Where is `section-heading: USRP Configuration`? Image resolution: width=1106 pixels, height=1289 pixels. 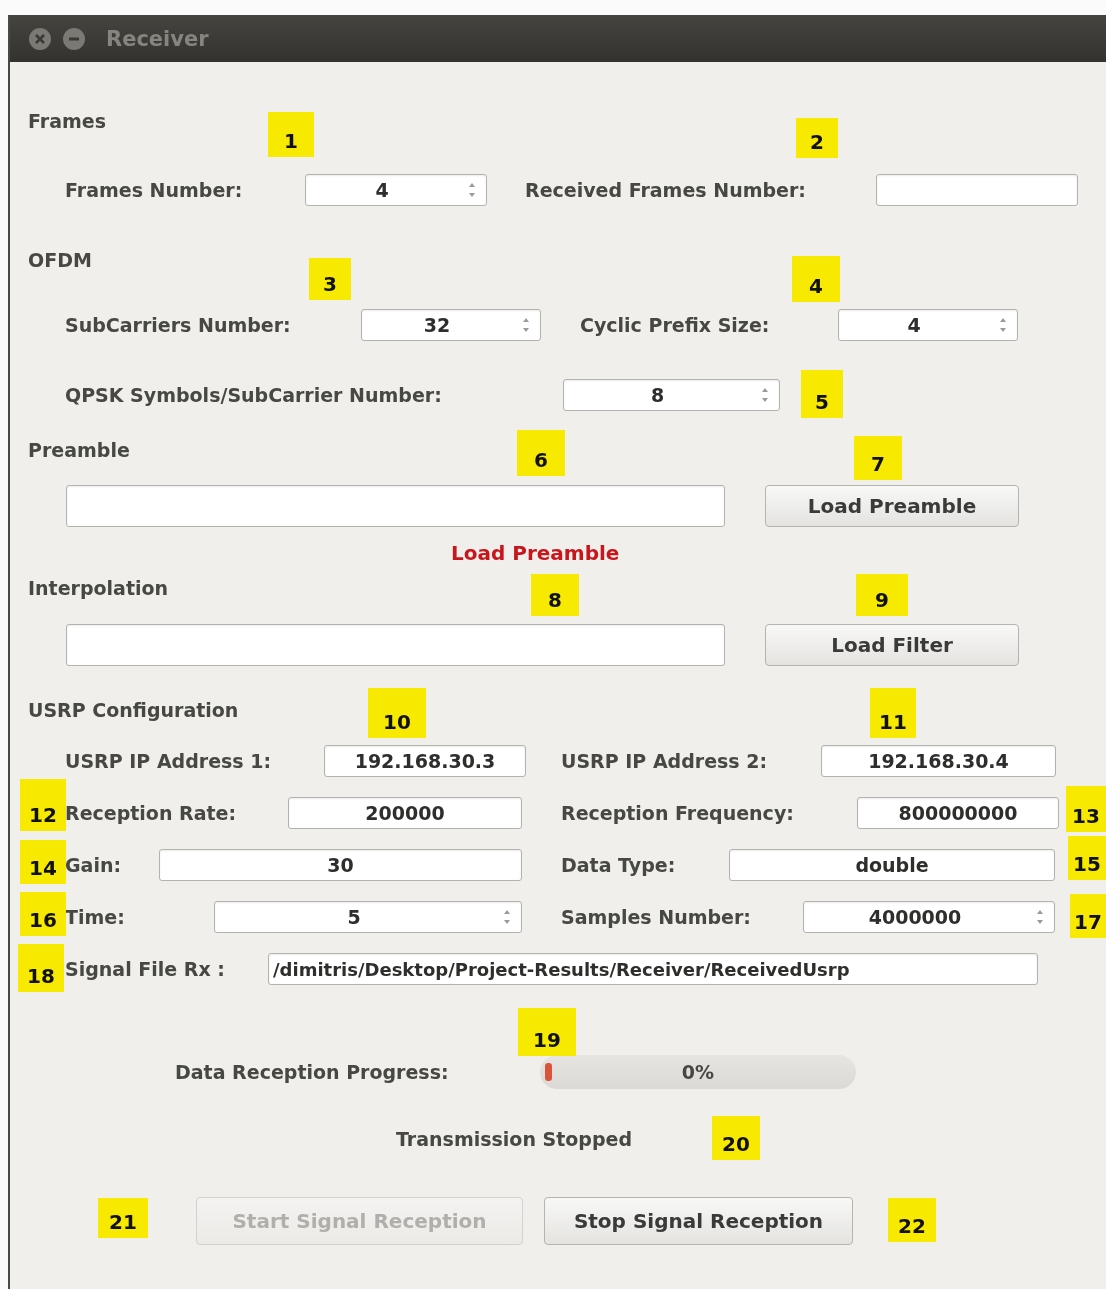 section-heading: USRP Configuration is located at coordinates (133, 710).